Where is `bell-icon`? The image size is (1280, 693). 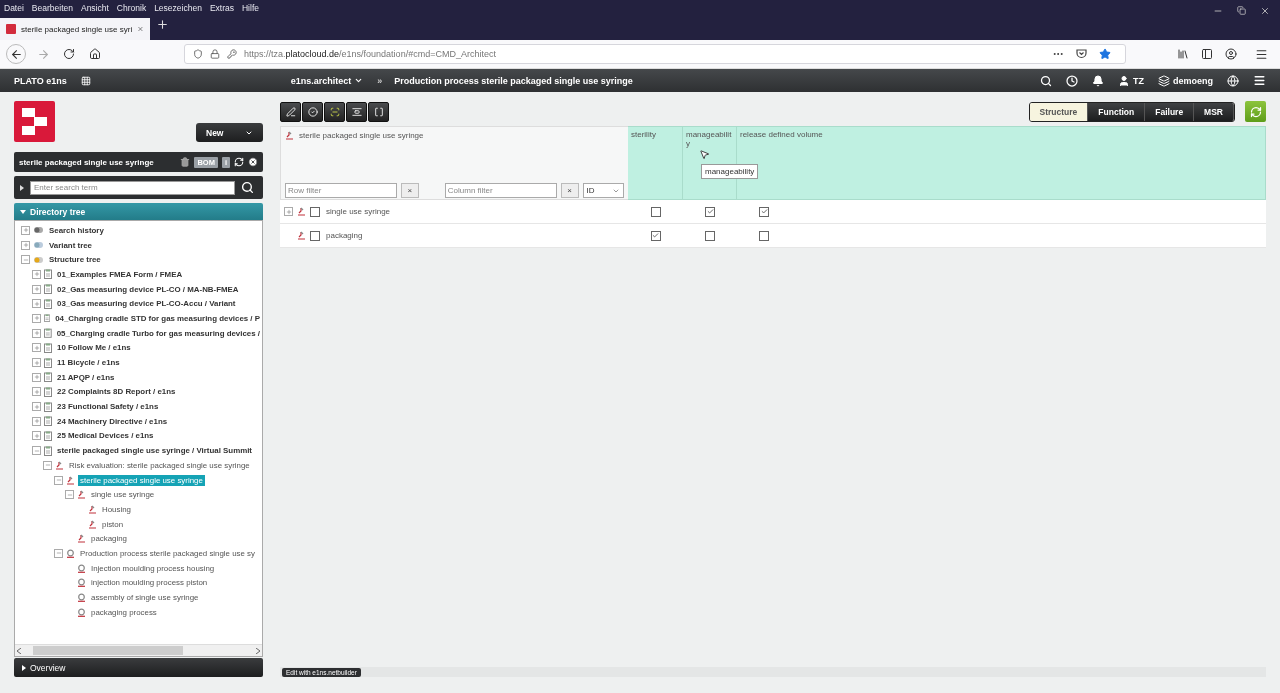
bell-icon is located at coordinates (1098, 80).